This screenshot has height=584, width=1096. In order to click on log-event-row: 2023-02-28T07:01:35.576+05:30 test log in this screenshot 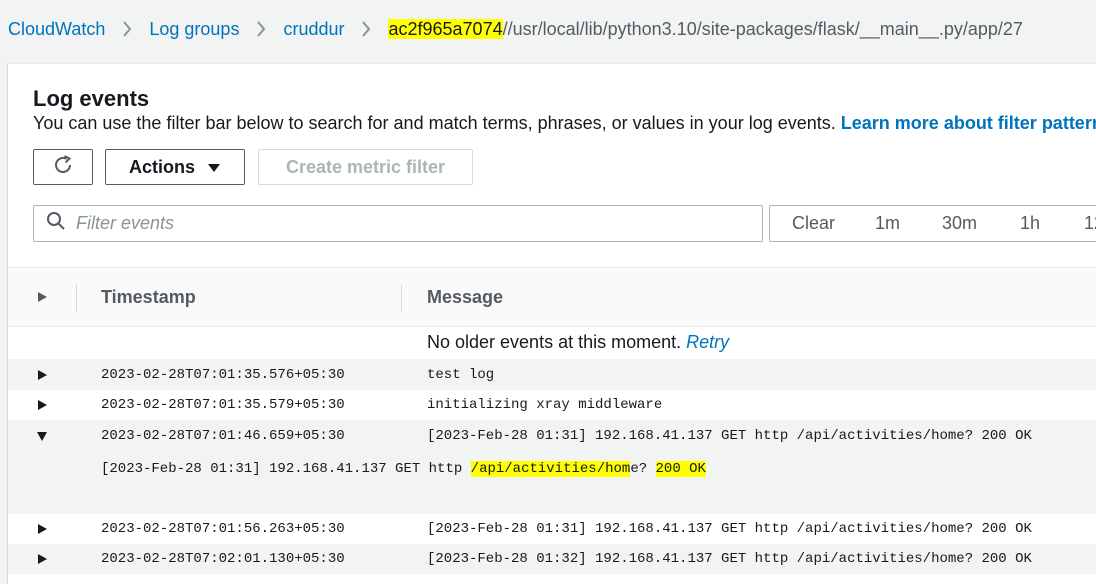, I will do `click(552, 374)`.